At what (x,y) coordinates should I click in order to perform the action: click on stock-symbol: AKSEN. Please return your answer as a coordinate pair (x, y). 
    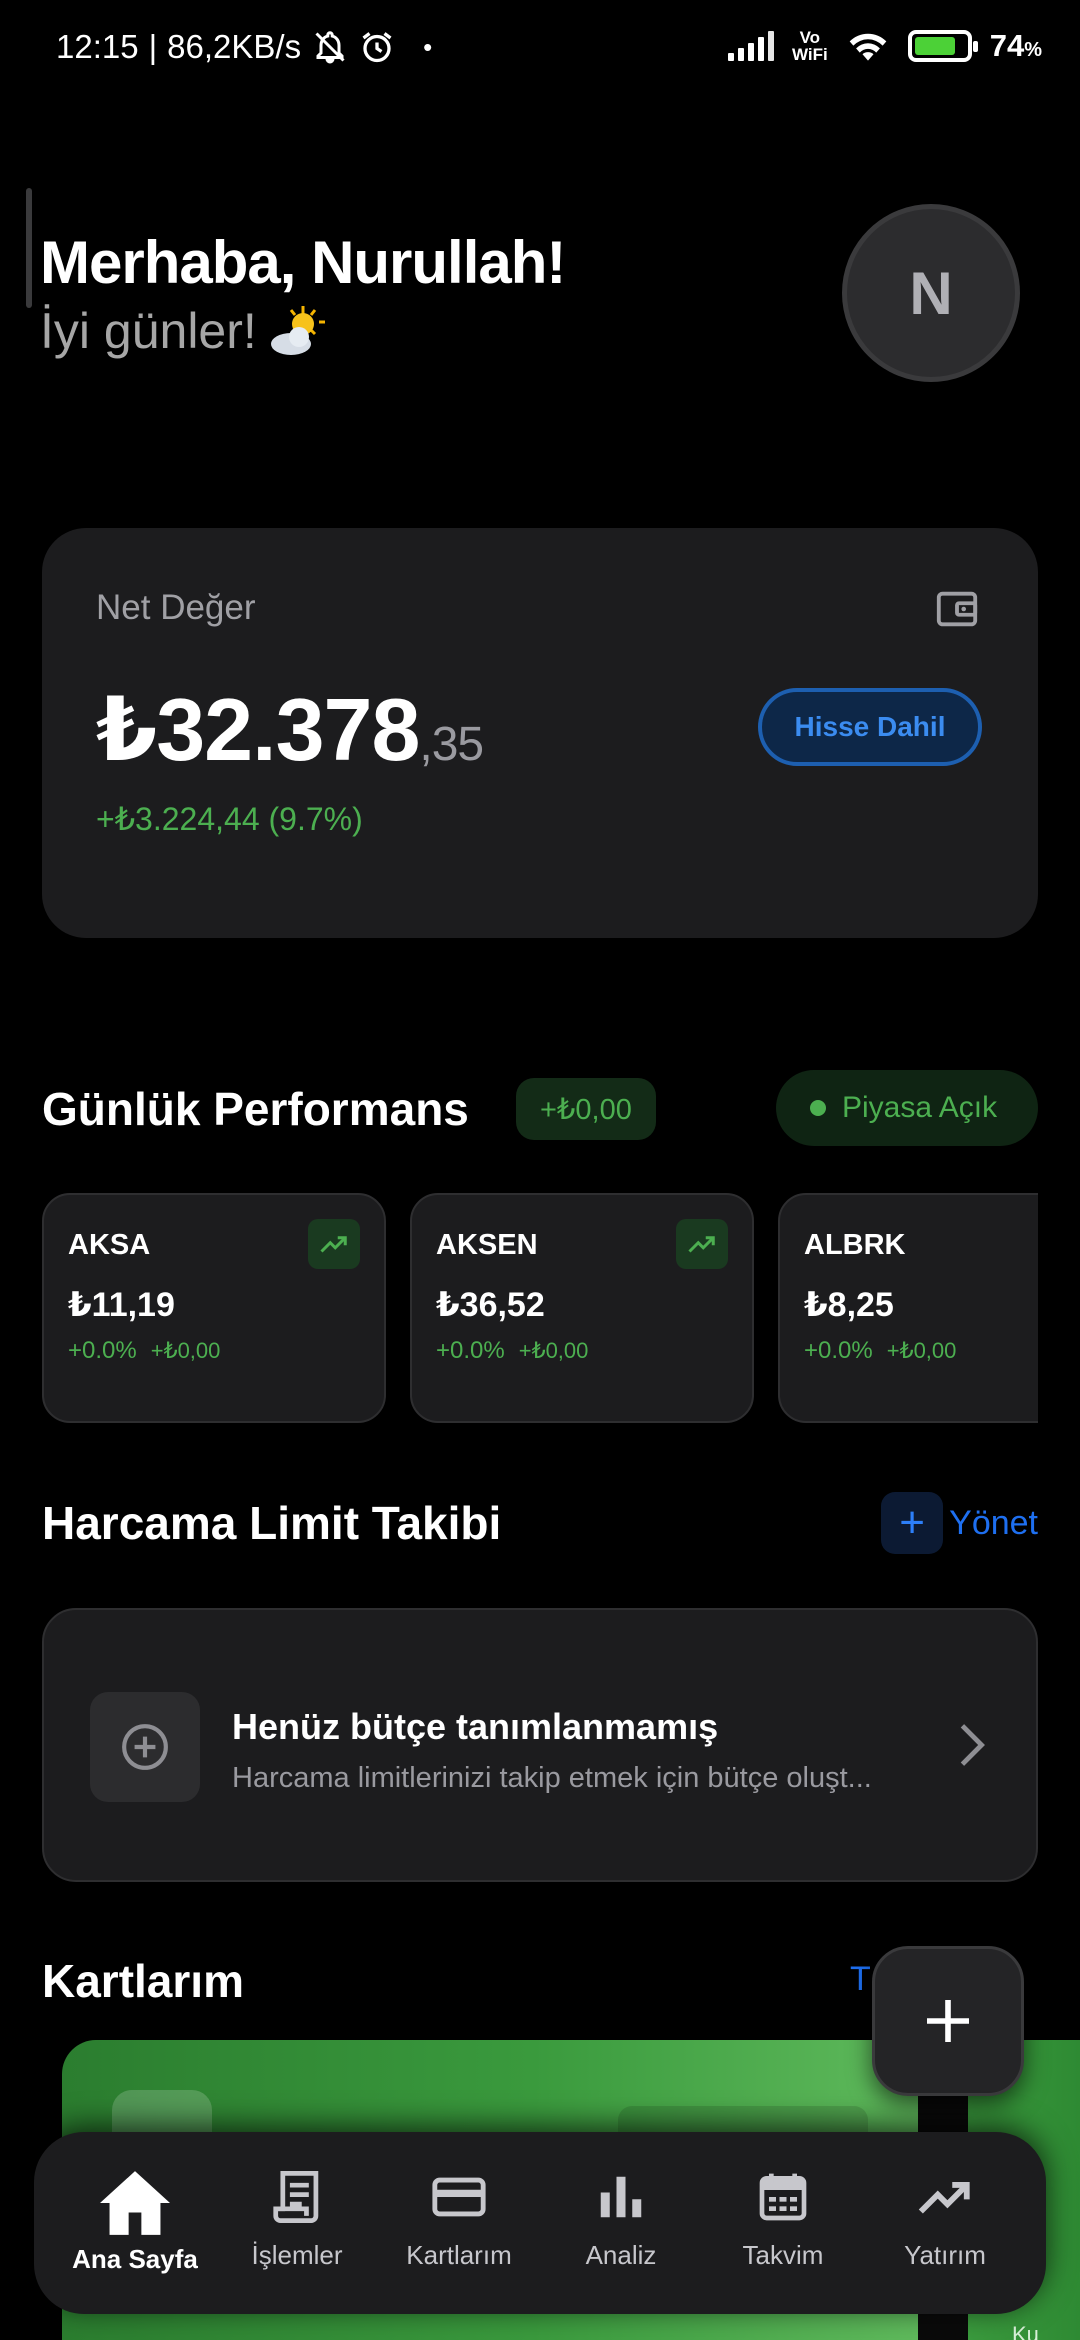
    Looking at the image, I should click on (487, 1245).